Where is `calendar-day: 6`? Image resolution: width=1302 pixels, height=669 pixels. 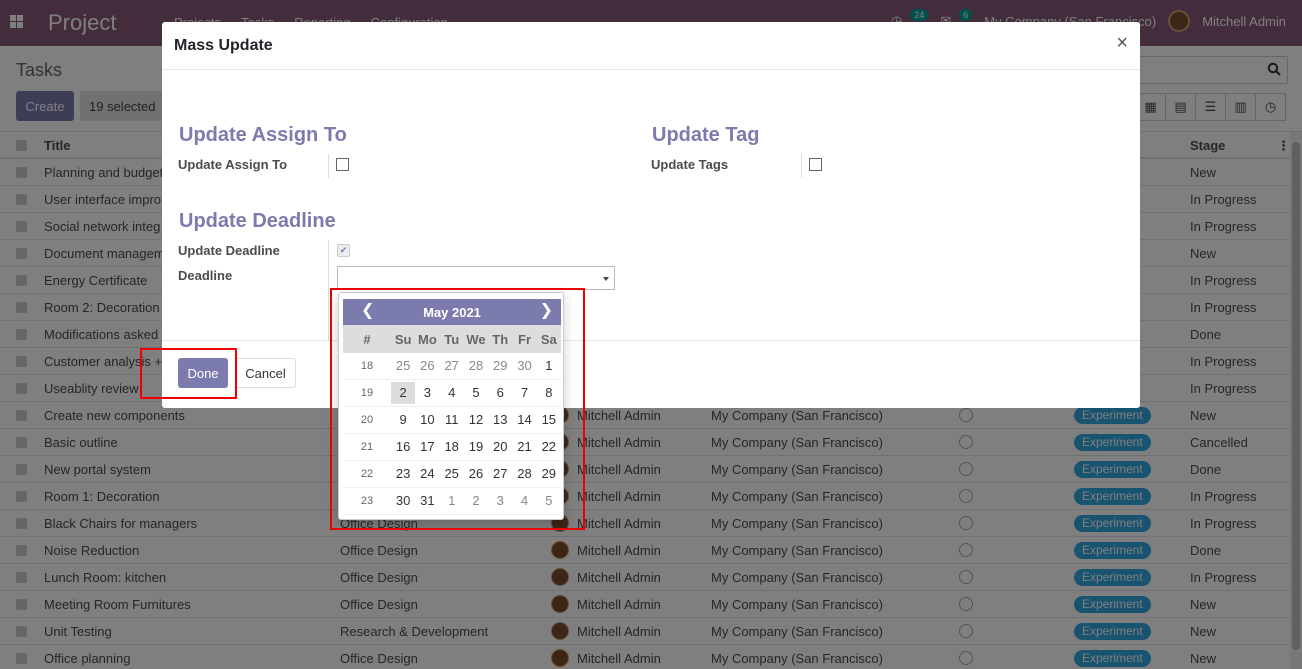 calendar-day: 6 is located at coordinates (500, 393).